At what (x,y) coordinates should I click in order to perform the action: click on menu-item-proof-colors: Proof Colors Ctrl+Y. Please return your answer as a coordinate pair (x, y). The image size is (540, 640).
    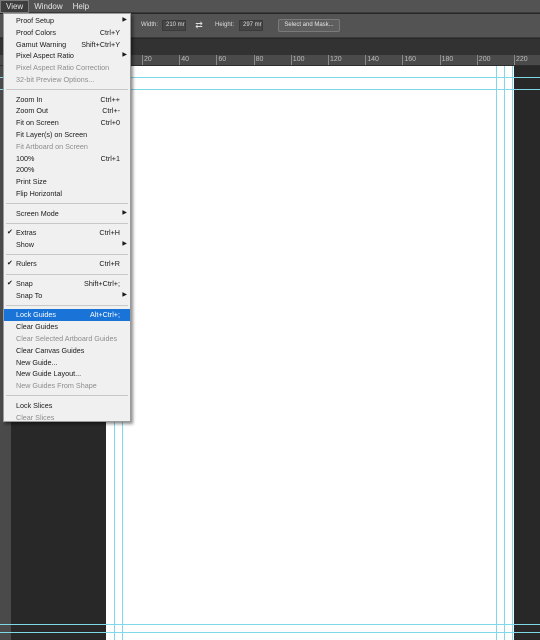
    Looking at the image, I should click on (67, 33).